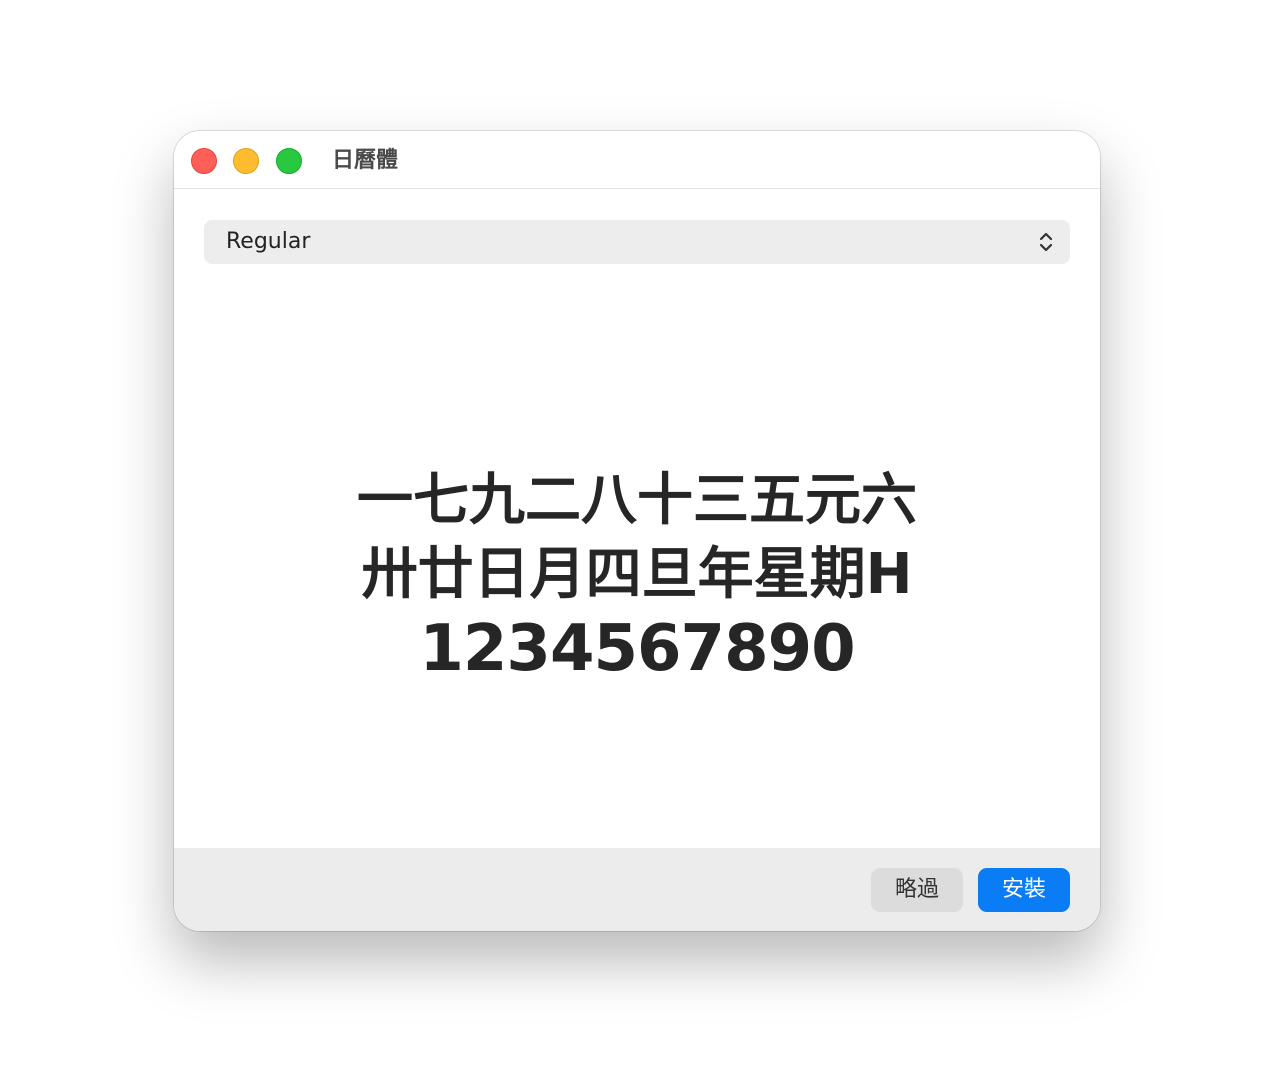 Image resolution: width=1280 pixels, height=1074 pixels. What do you see at coordinates (204, 161) in the screenshot?
I see `close-button` at bounding box center [204, 161].